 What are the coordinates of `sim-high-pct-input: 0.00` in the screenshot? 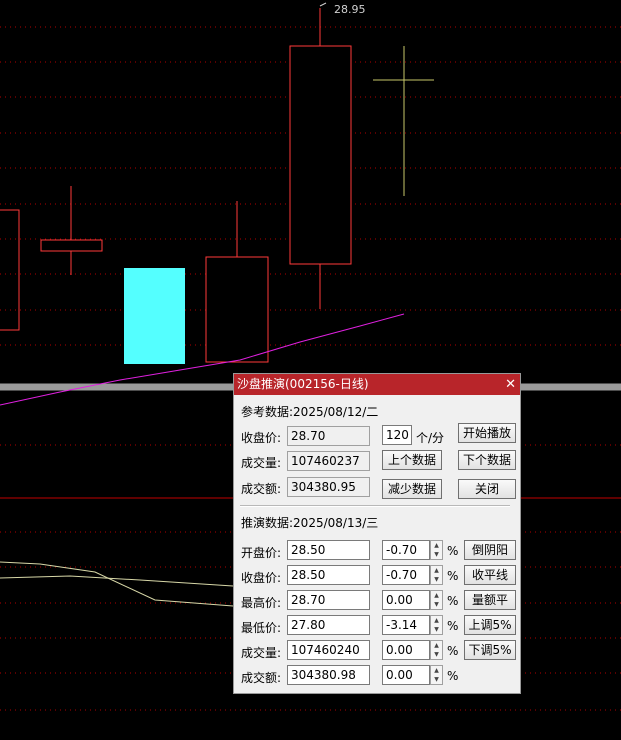 It's located at (406, 600).